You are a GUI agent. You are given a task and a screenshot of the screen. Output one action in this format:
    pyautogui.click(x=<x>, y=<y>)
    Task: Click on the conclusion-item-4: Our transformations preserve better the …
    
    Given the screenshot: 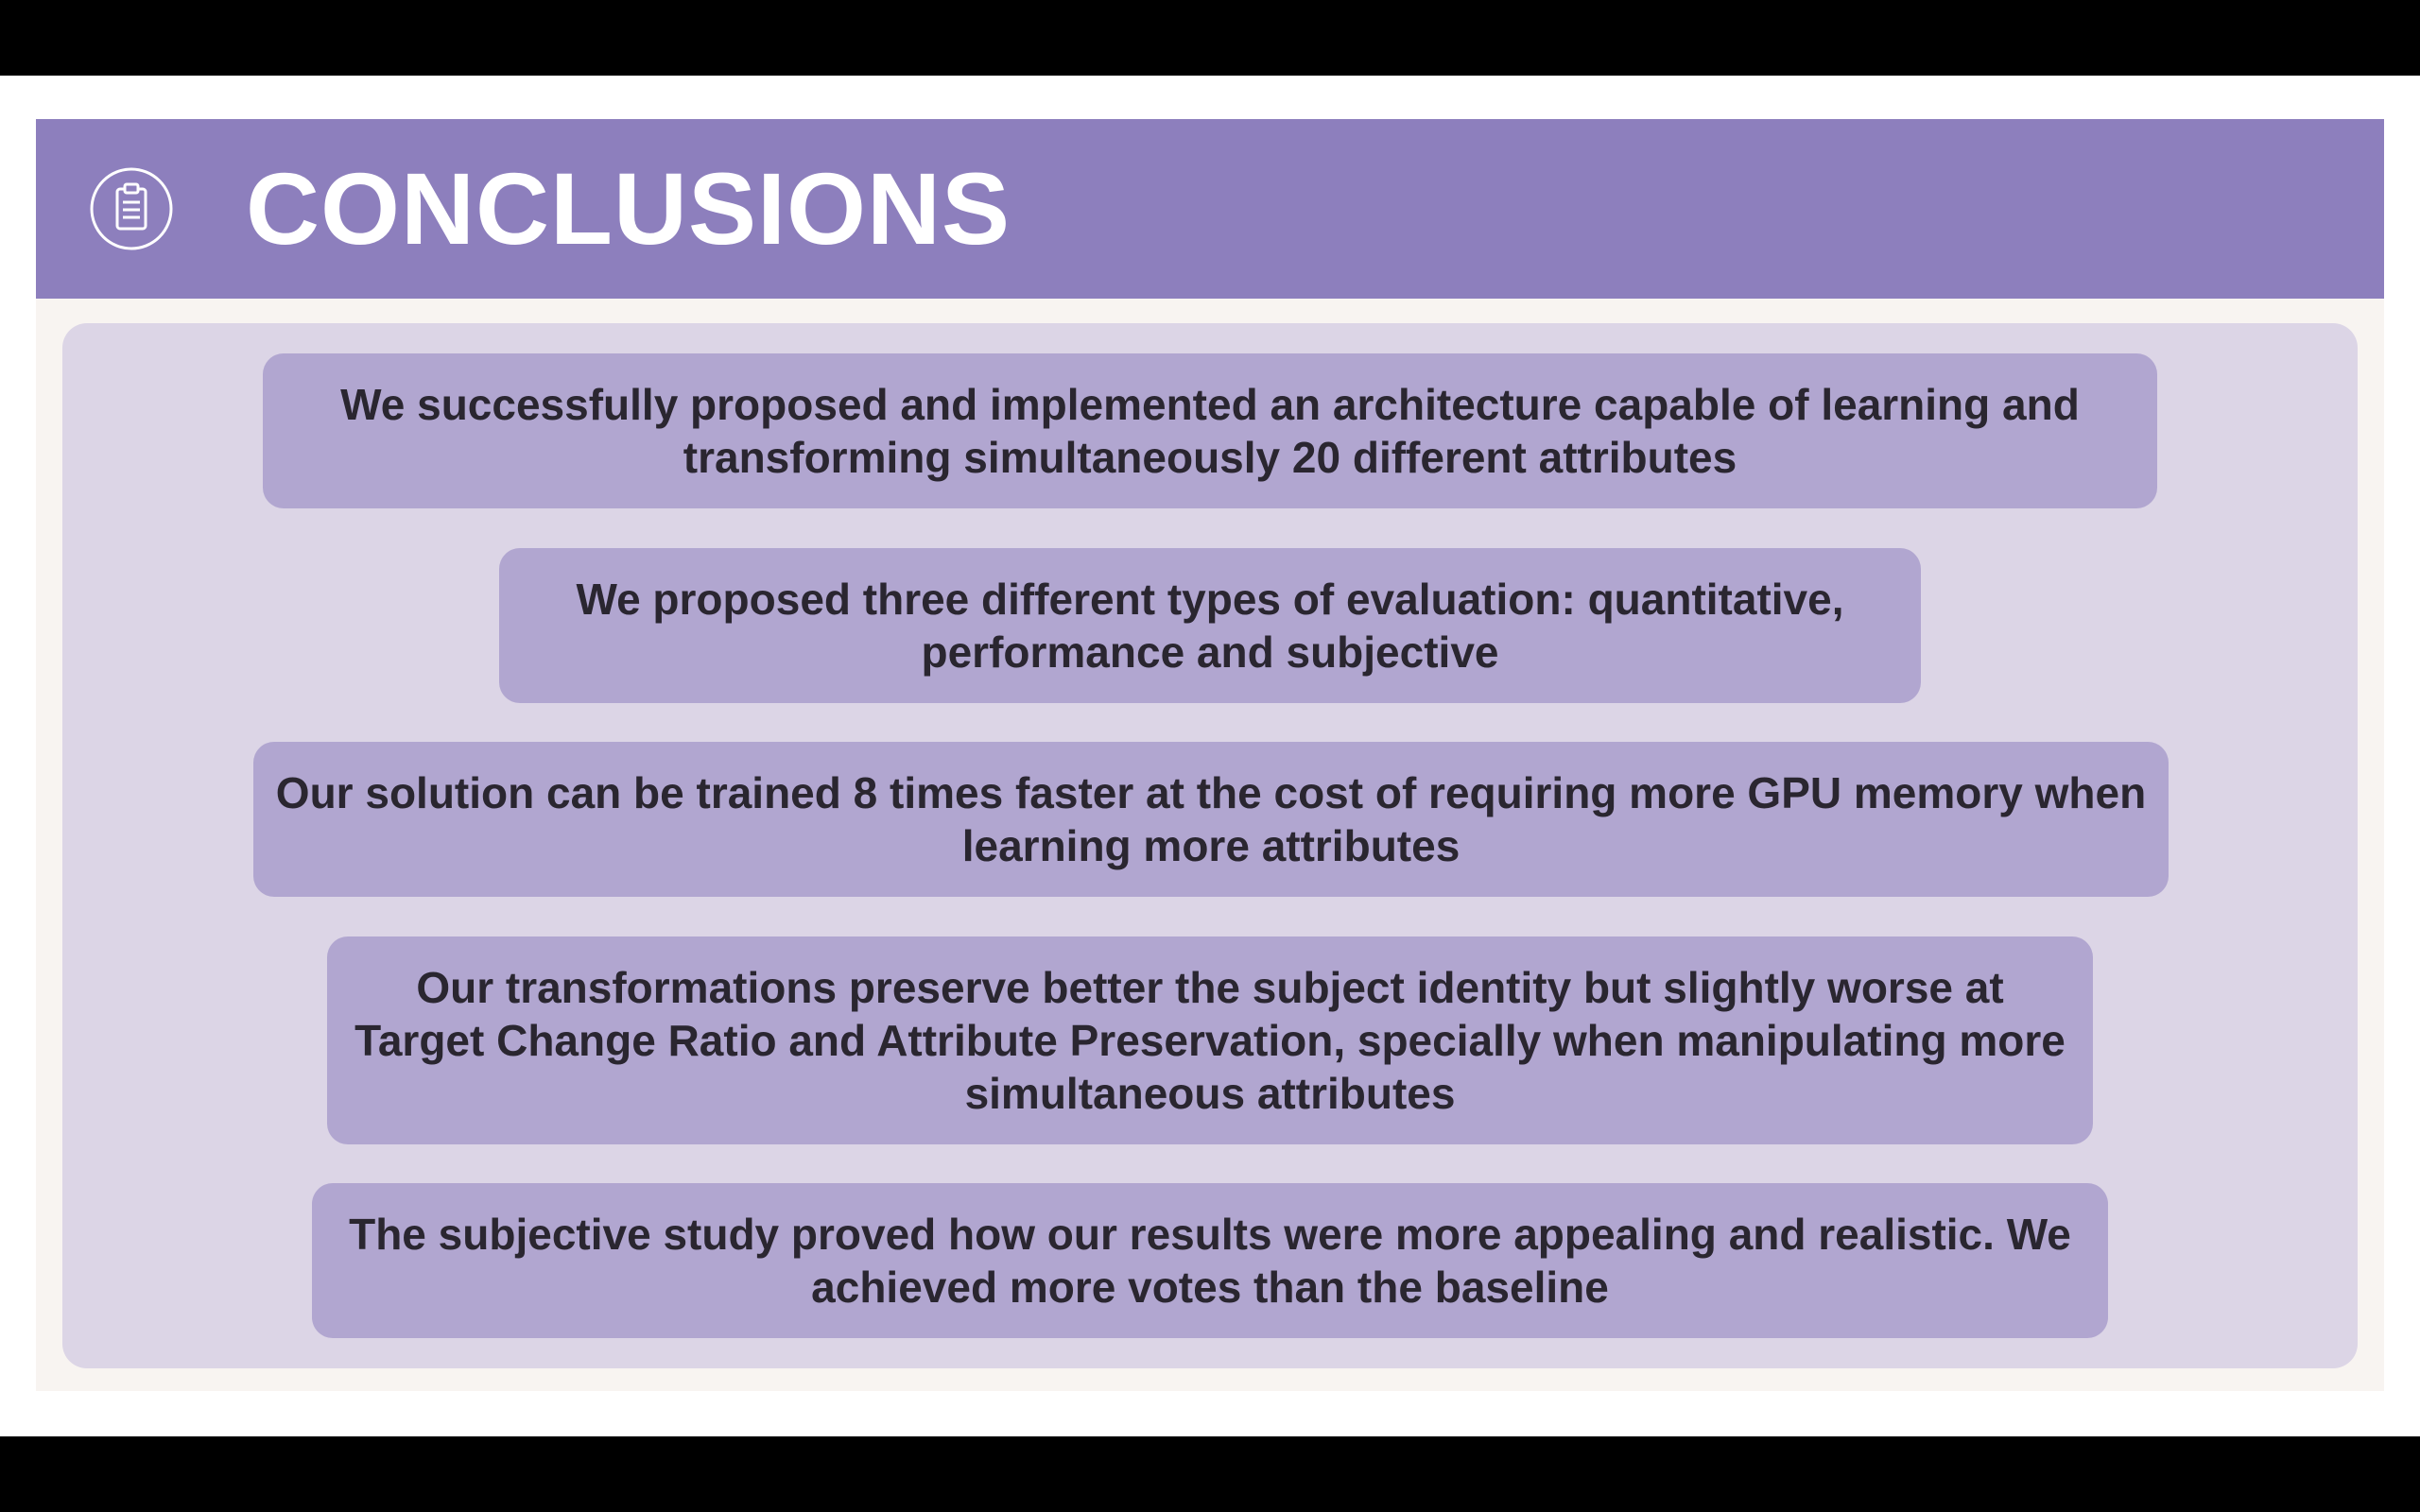 What is the action you would take?
    pyautogui.click(x=1210, y=1040)
    